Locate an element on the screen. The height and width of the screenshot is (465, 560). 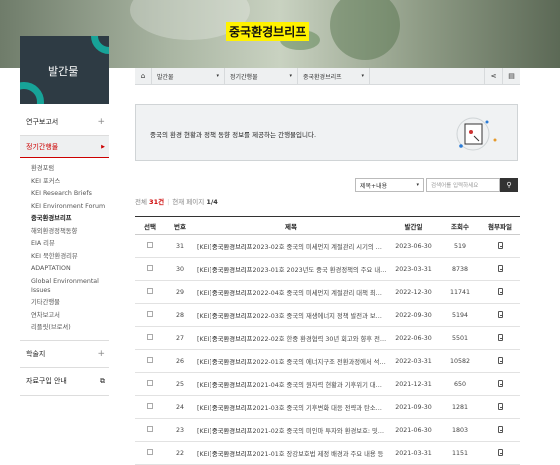
row-date: 2022-12-30 is located at coordinates (413, 292).